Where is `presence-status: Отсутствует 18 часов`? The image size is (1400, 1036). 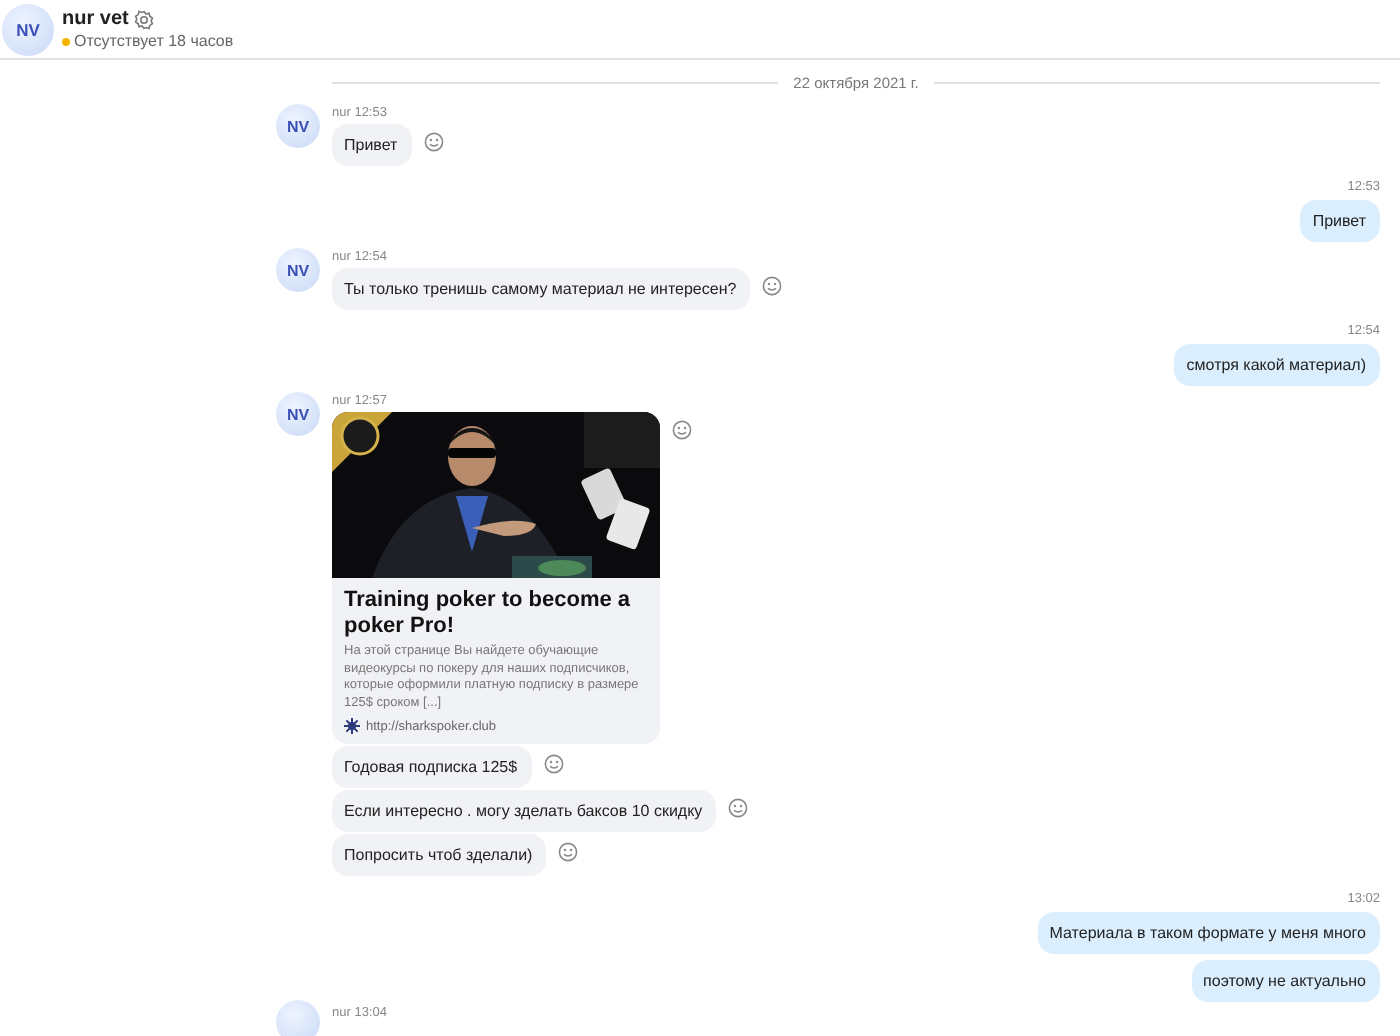
presence-status: Отсутствует 18 часов is located at coordinates (154, 41).